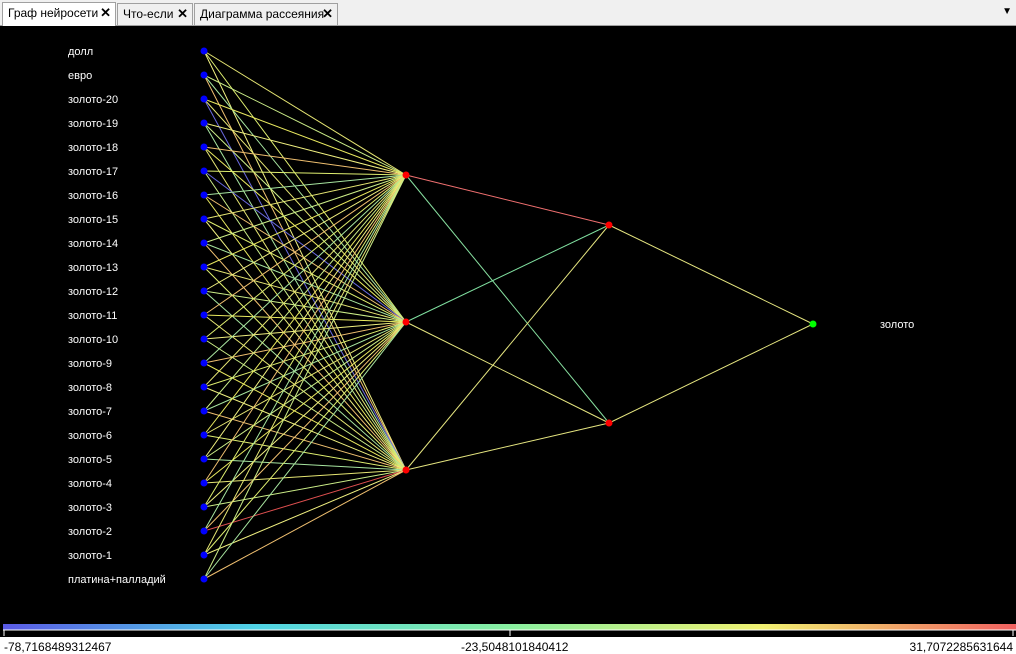  What do you see at coordinates (509, 627) in the screenshot?
I see `color-scale-bar` at bounding box center [509, 627].